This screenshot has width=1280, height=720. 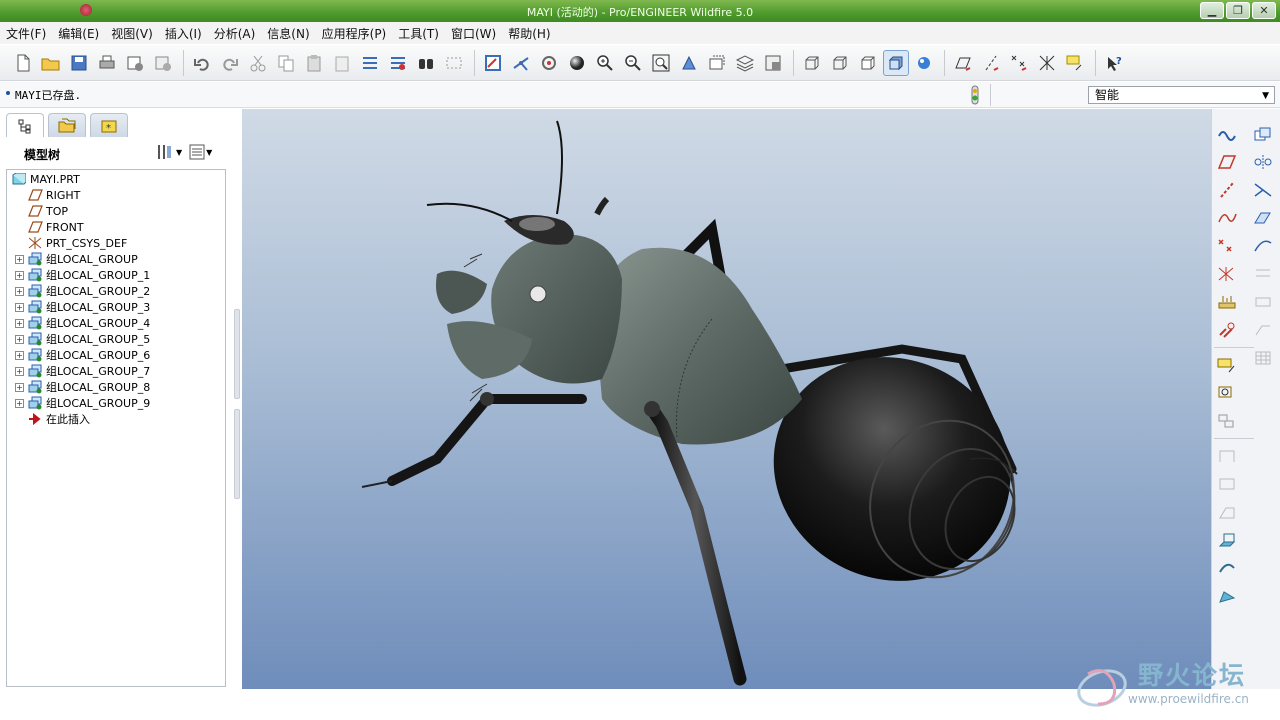 What do you see at coordinates (76, 259) in the screenshot?
I see `tree-item: + 组LOCAL_GROUP` at bounding box center [76, 259].